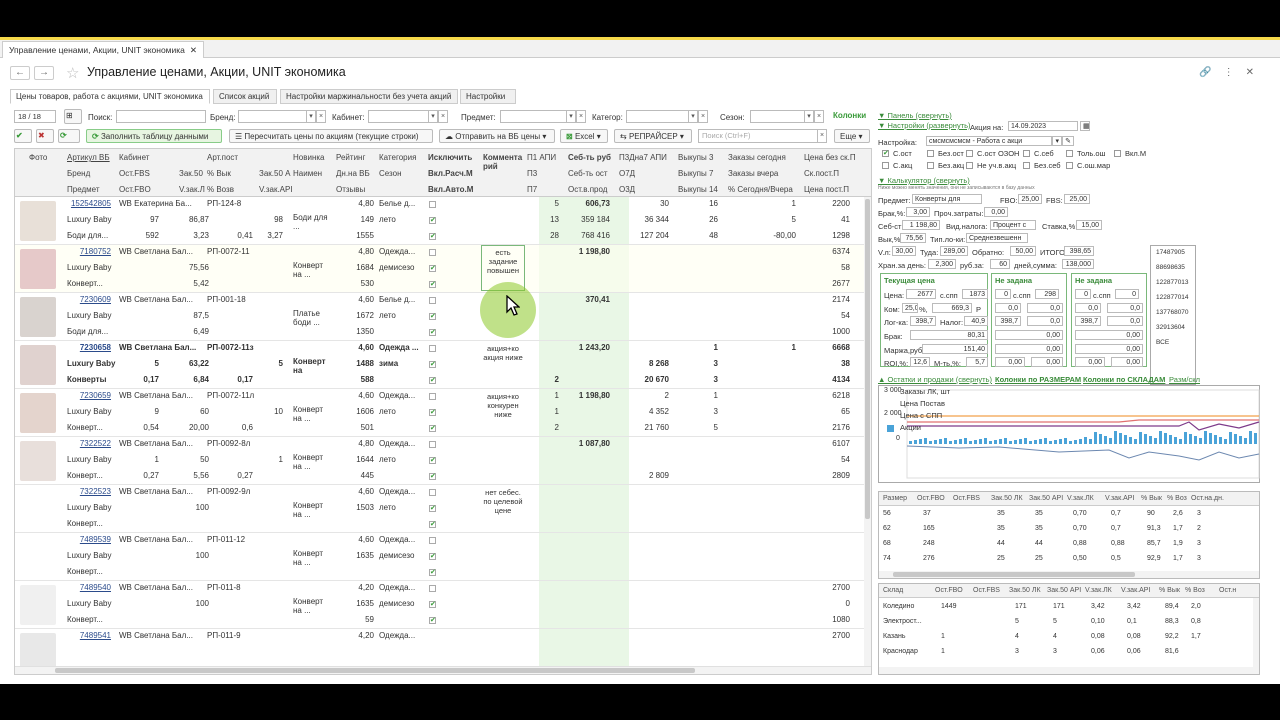 This screenshot has width=1280, height=720. What do you see at coordinates (1008, 321) in the screenshot?
I see `input-field: 398,7` at bounding box center [1008, 321].